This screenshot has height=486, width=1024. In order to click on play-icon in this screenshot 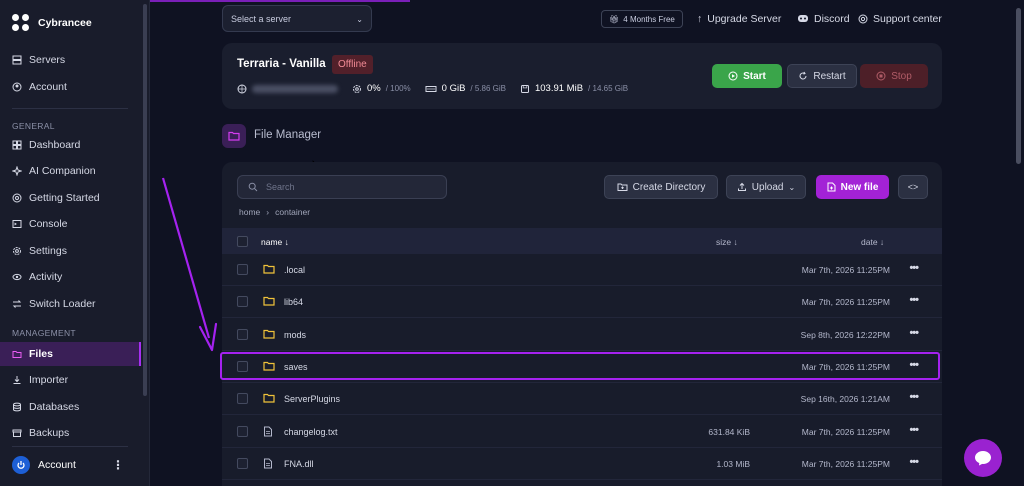, I will do `click(733, 76)`.